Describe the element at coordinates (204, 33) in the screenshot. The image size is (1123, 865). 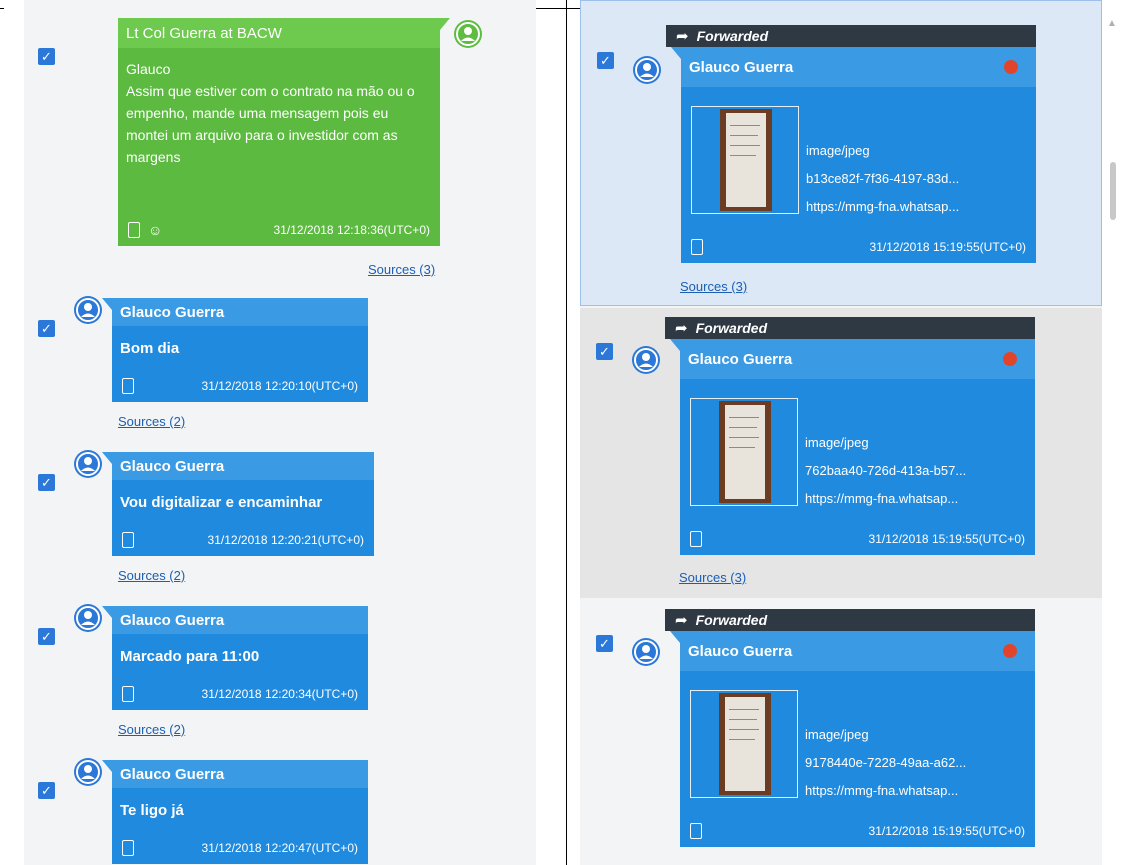
I see `sender-name: Lt Col Guerra at BACW` at that location.